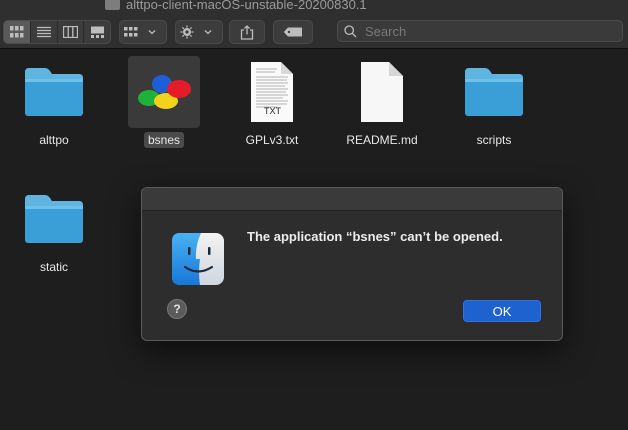 The width and height of the screenshot is (628, 430). I want to click on gear-icon, so click(196, 32).